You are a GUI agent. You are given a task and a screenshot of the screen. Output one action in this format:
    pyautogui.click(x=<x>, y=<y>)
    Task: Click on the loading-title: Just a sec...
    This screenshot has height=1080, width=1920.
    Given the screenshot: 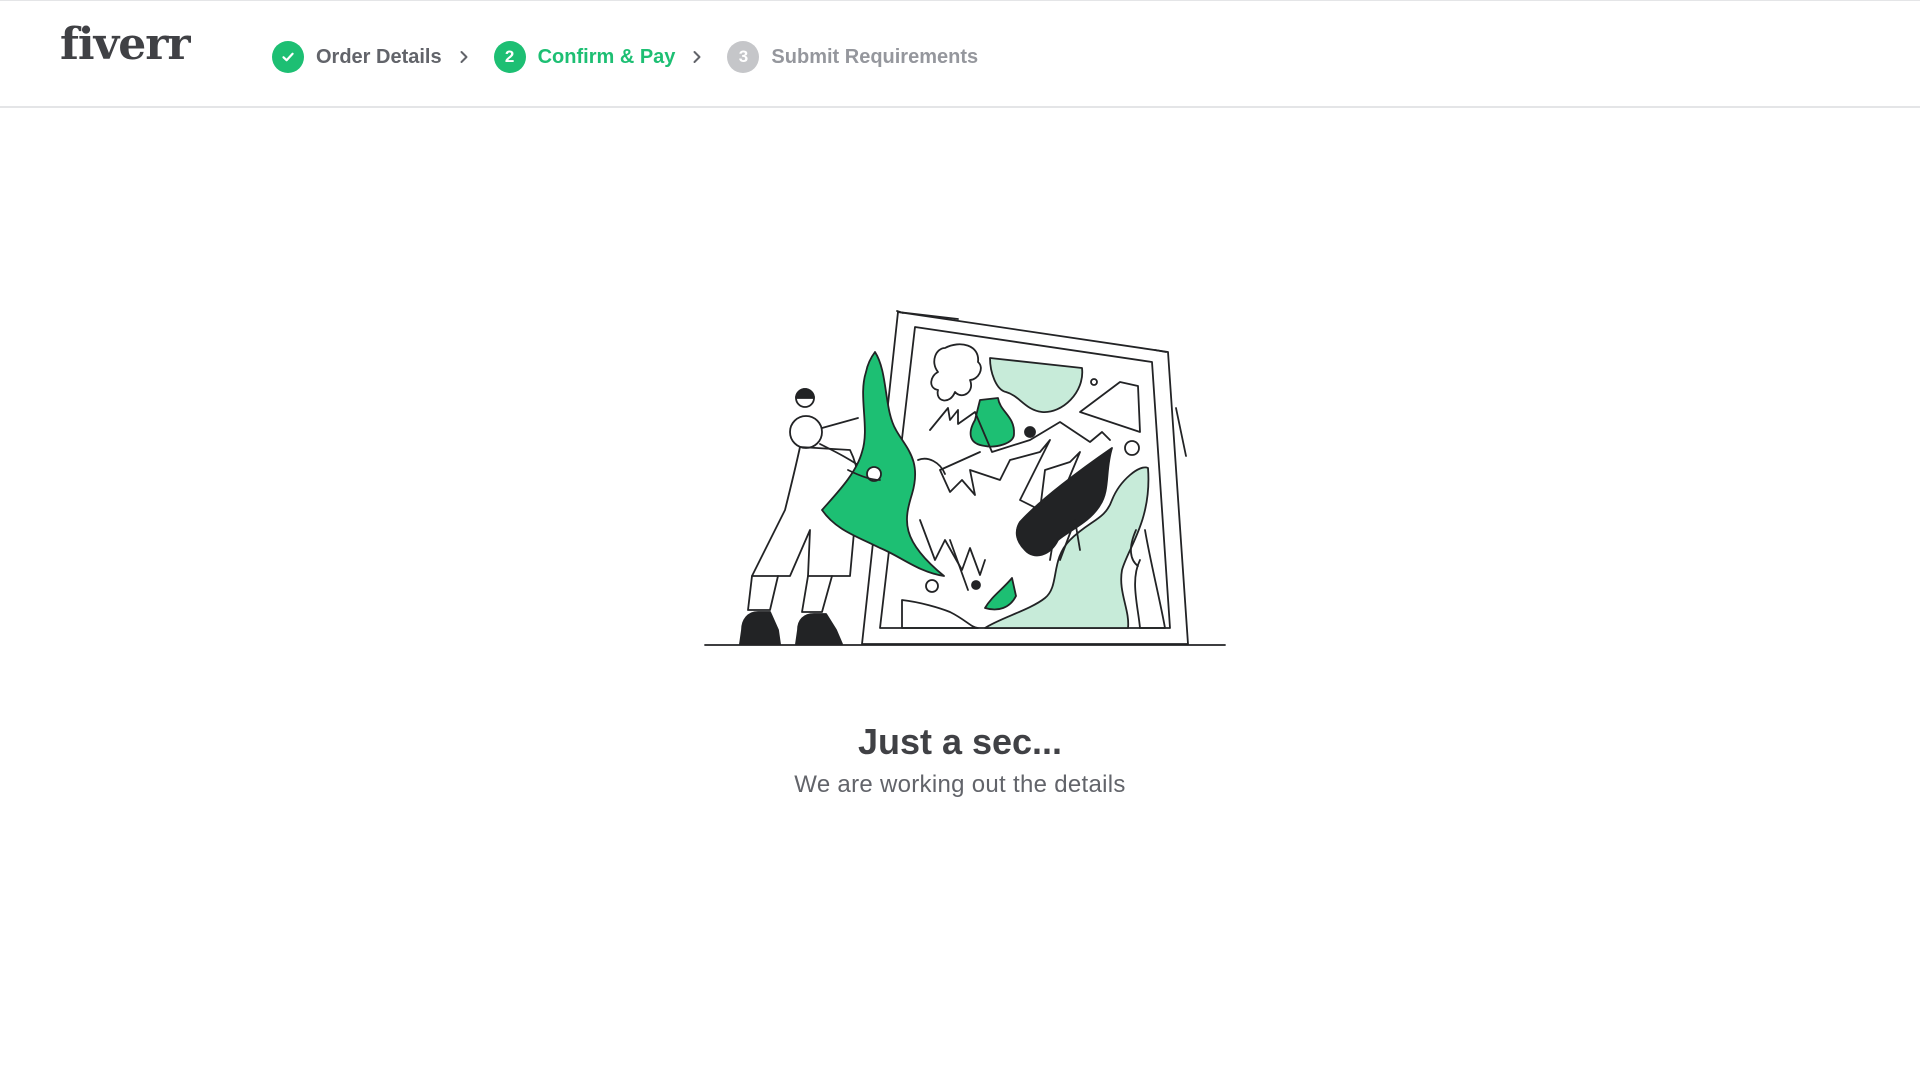 What is the action you would take?
    pyautogui.click(x=960, y=741)
    